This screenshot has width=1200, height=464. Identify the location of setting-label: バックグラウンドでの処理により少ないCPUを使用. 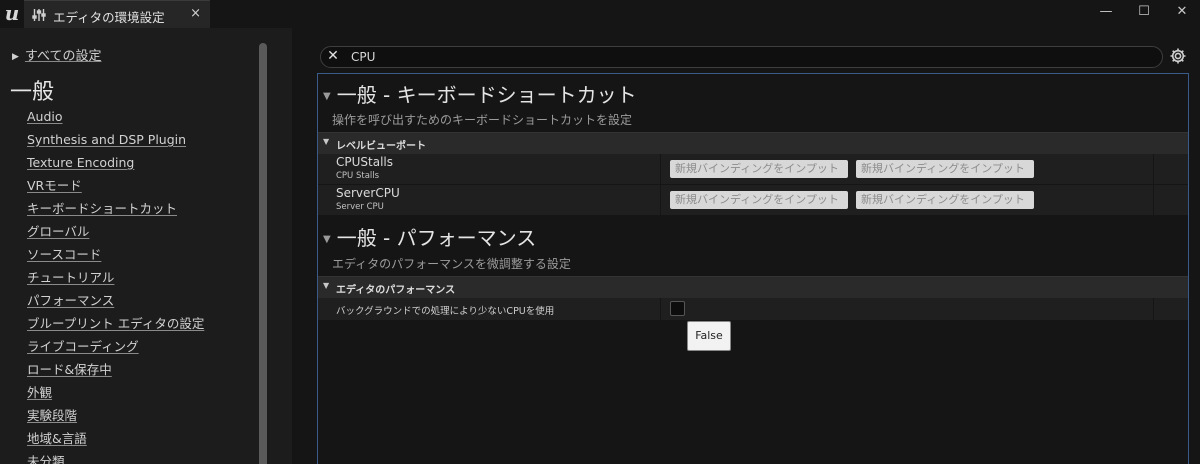
(445, 311).